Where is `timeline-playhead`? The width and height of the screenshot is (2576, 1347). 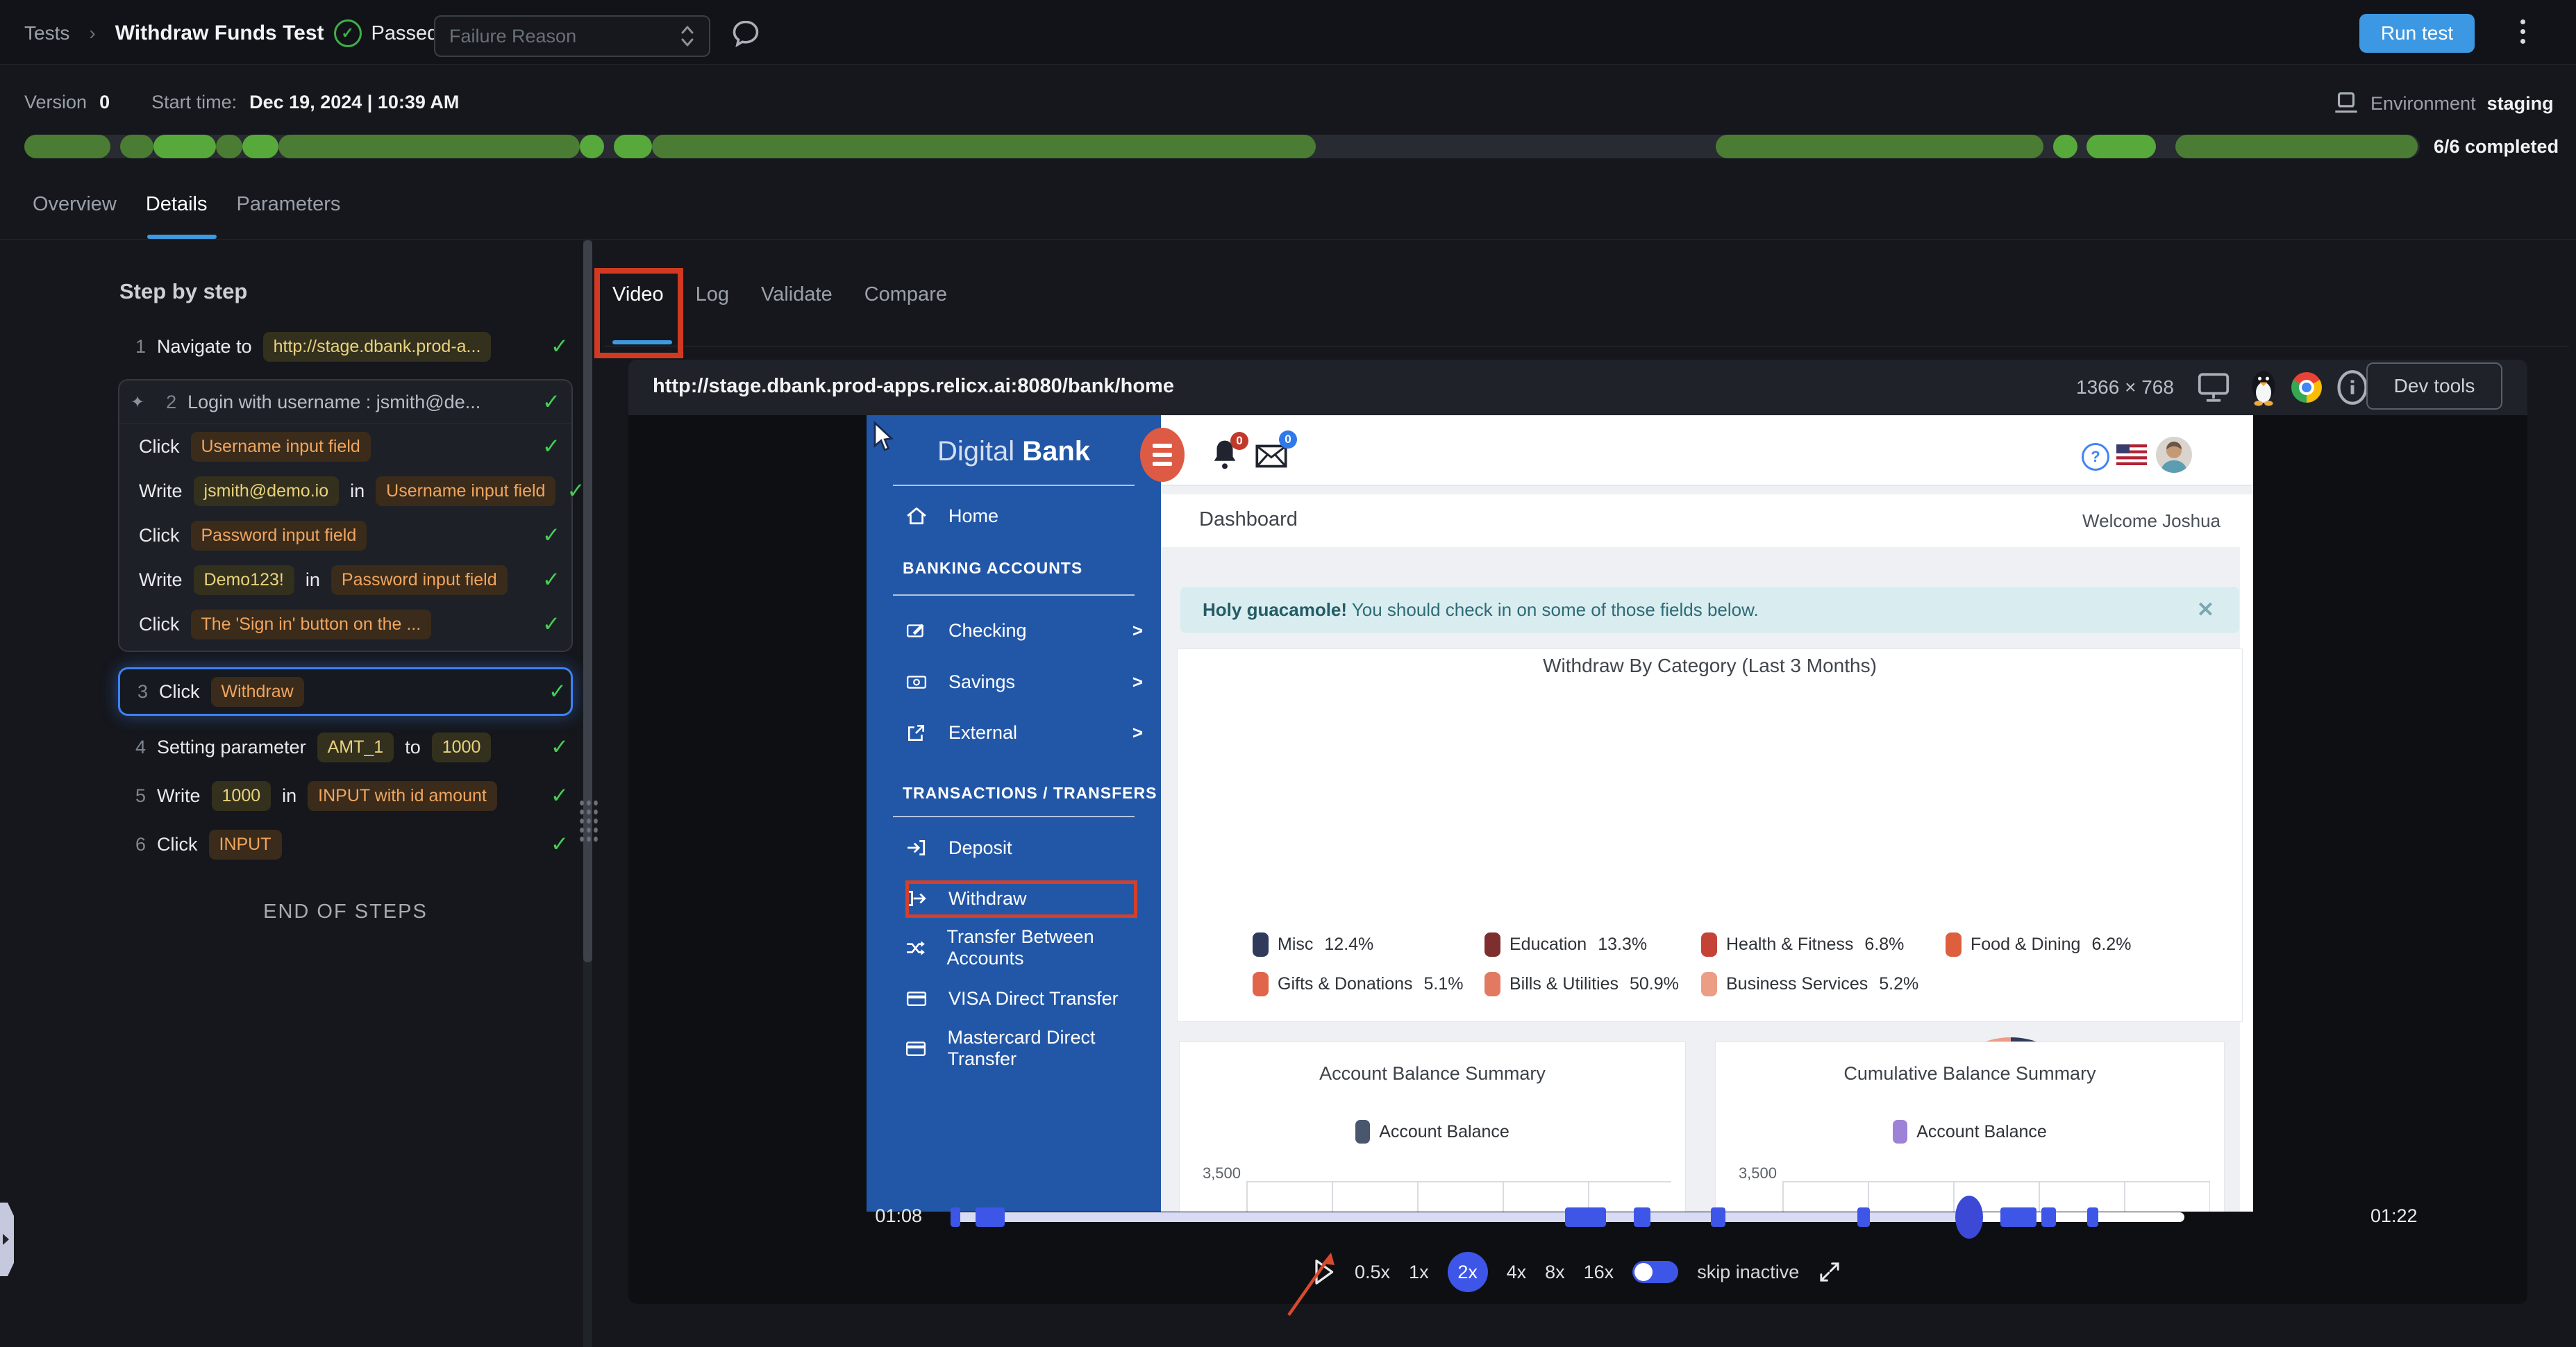
timeline-playhead is located at coordinates (1969, 1217).